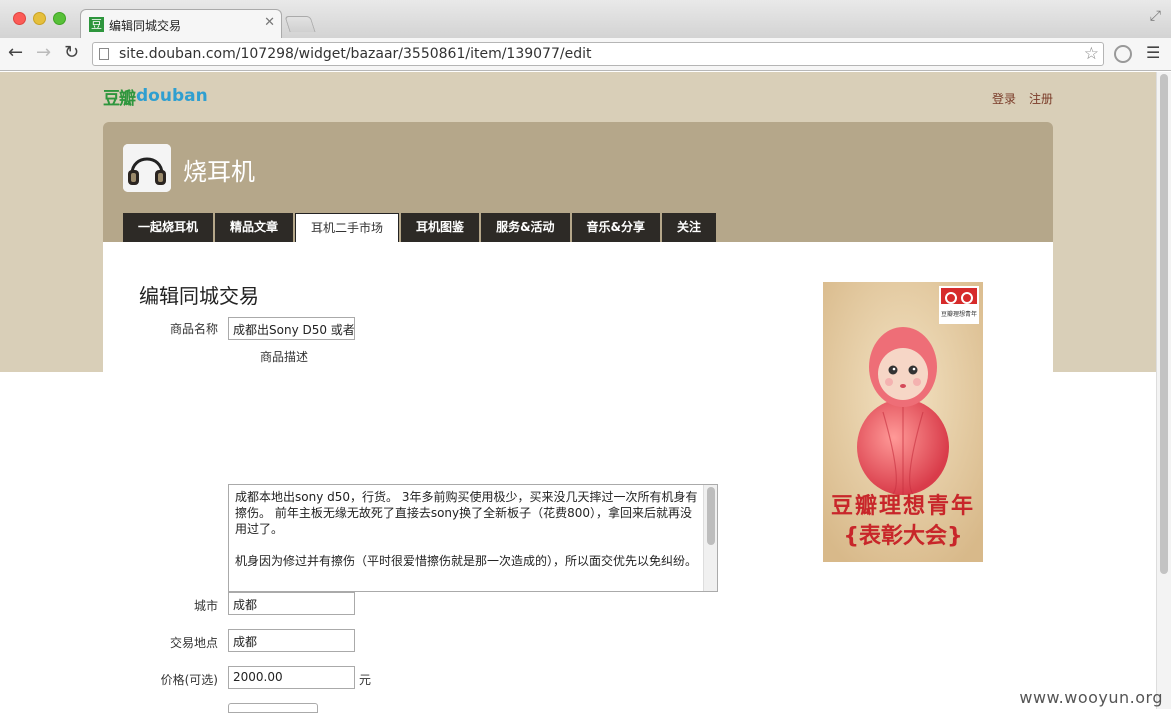 The height and width of the screenshot is (713, 1171). I want to click on page-scrollbar, so click(1163, 390).